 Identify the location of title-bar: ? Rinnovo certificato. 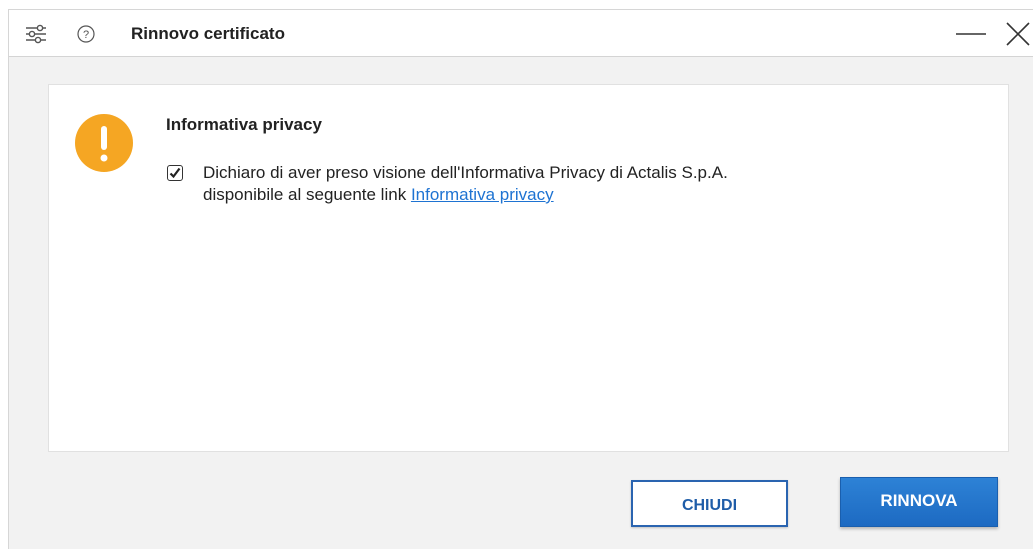
(521, 33).